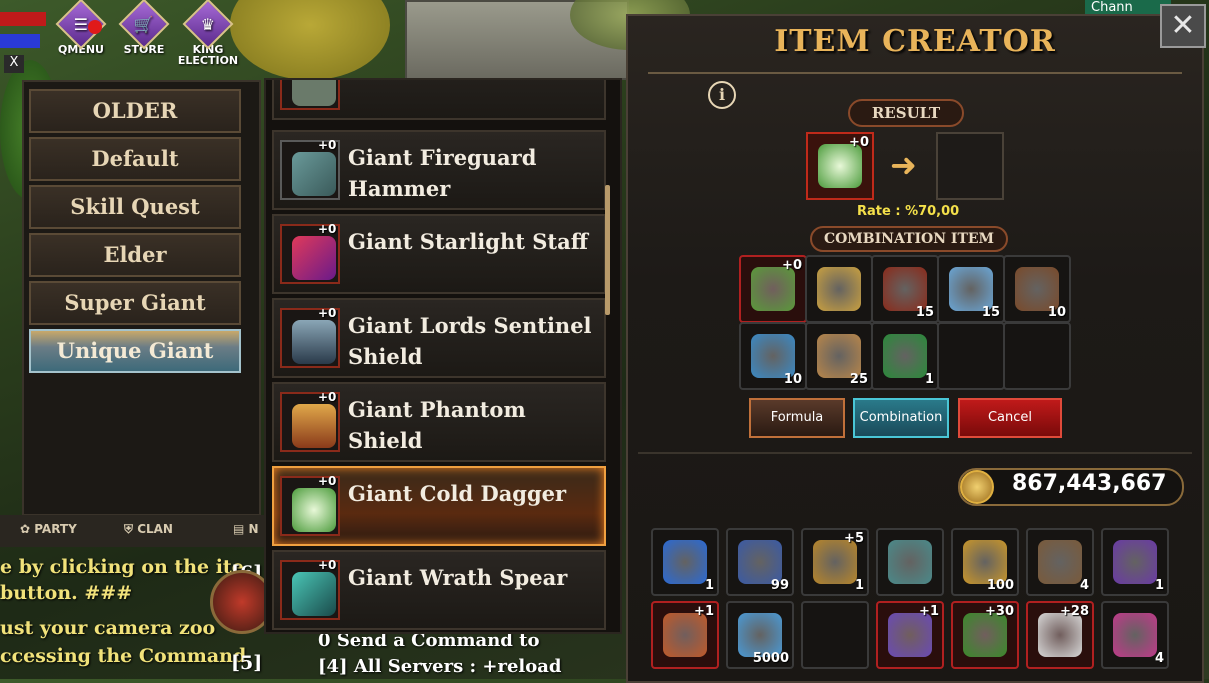  Describe the element at coordinates (458, 577) in the screenshot. I see `recipe-name: Giant Wrath Spear` at that location.